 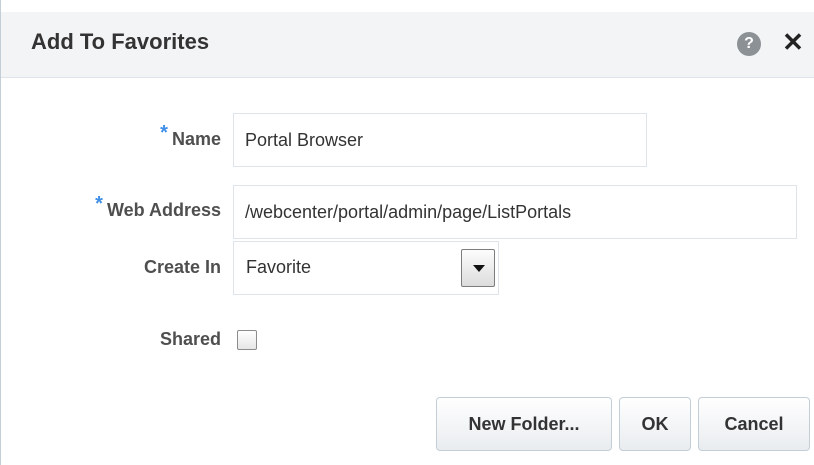 What do you see at coordinates (754, 424) in the screenshot?
I see `cancel-button: Cancel` at bounding box center [754, 424].